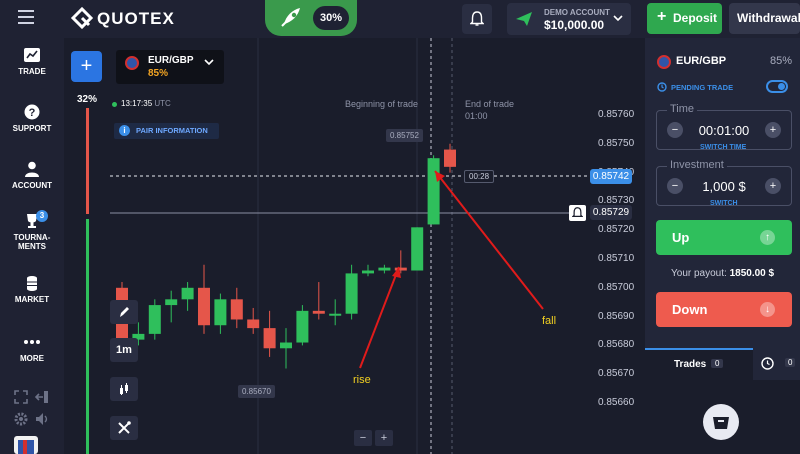 This screenshot has width=800, height=454. I want to click on user-icon, so click(32, 169).